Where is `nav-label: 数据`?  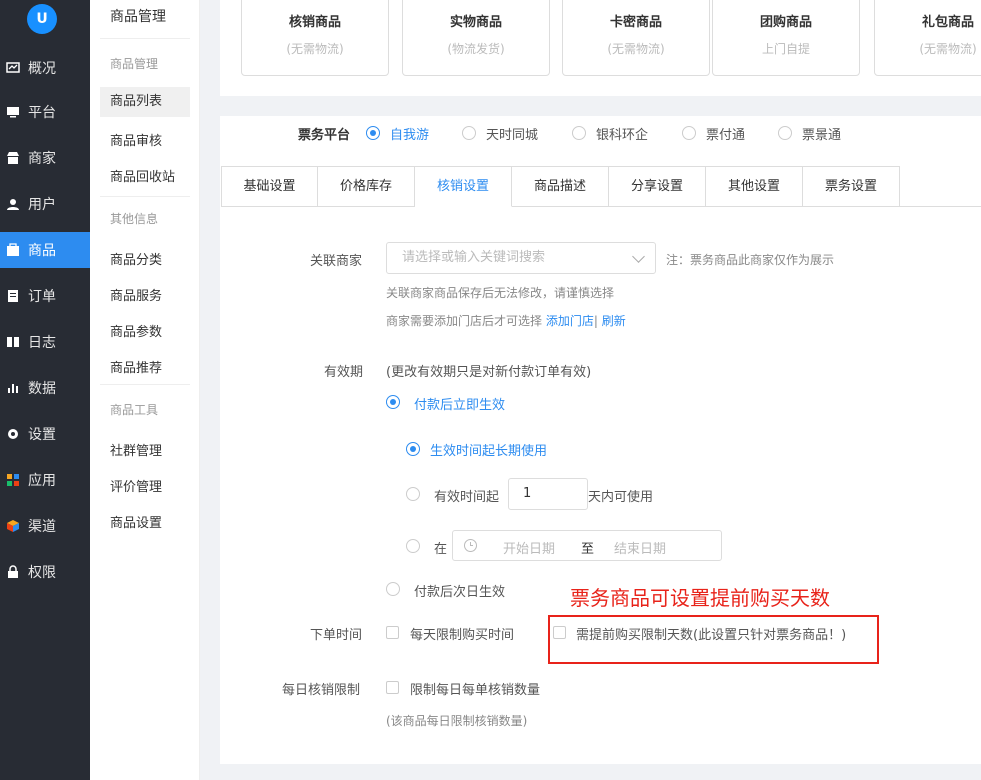
nav-label: 数据 is located at coordinates (42, 389).